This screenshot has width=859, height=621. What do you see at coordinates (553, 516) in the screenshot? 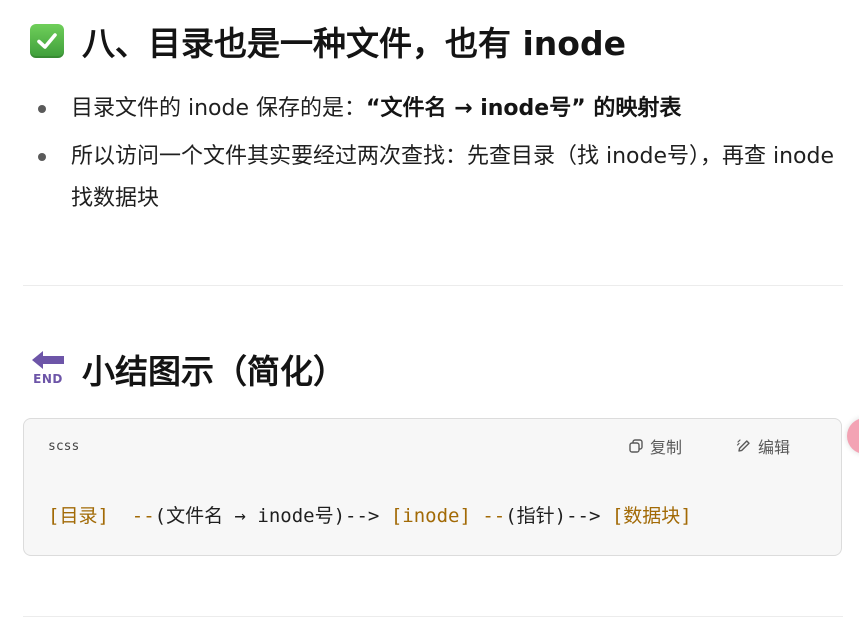
I see `code-token-text: (指针)-->` at bounding box center [553, 516].